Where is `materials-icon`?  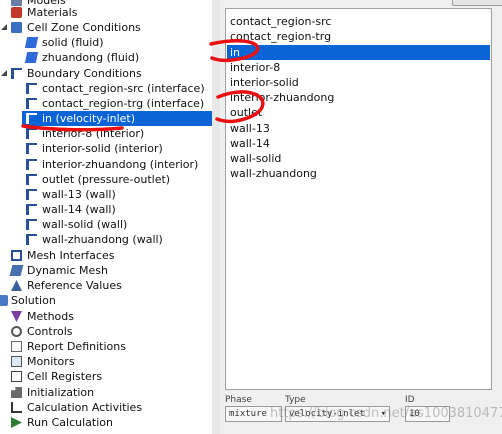 materials-icon is located at coordinates (16, 12).